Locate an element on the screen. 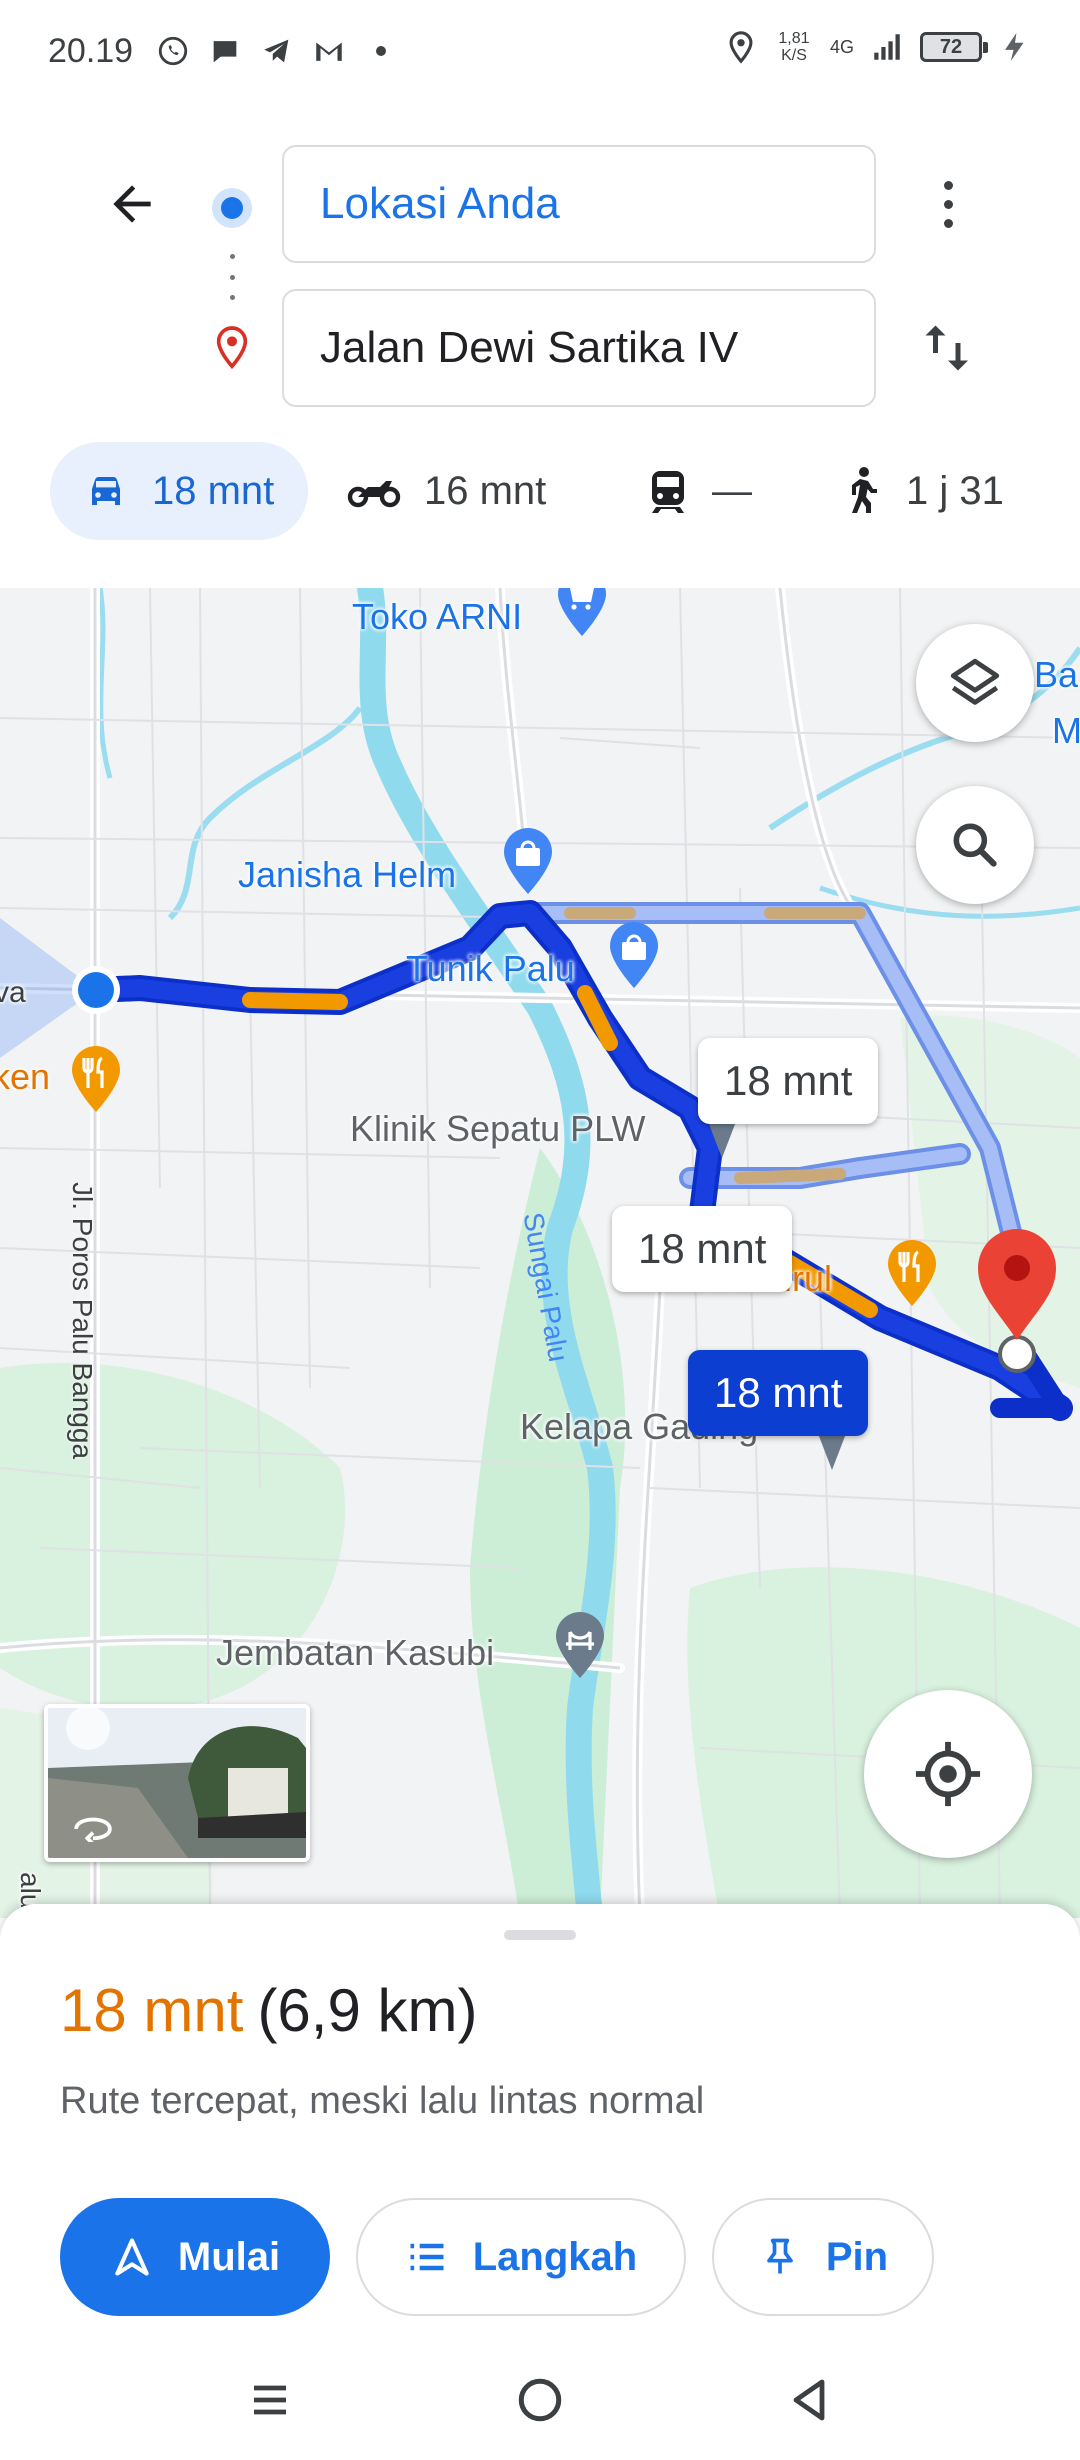 The image size is (1080, 2460). system-back-button is located at coordinates (810, 2400).